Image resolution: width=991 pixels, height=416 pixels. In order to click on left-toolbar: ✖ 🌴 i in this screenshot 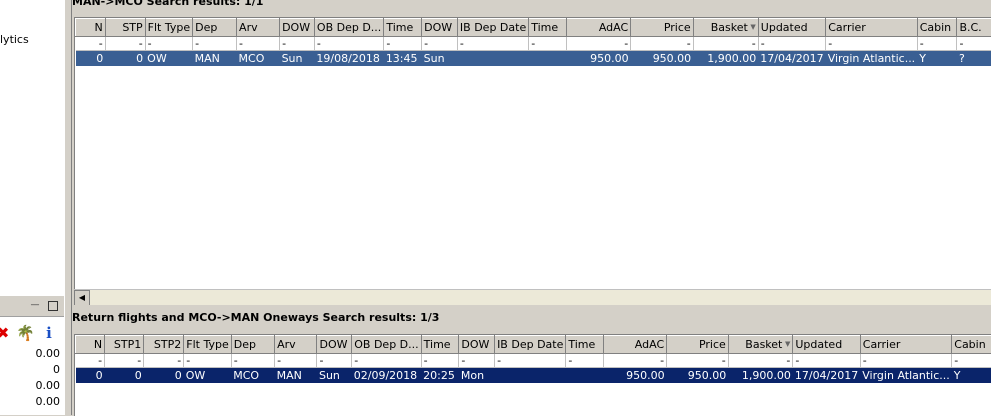, I will do `click(32, 333)`.